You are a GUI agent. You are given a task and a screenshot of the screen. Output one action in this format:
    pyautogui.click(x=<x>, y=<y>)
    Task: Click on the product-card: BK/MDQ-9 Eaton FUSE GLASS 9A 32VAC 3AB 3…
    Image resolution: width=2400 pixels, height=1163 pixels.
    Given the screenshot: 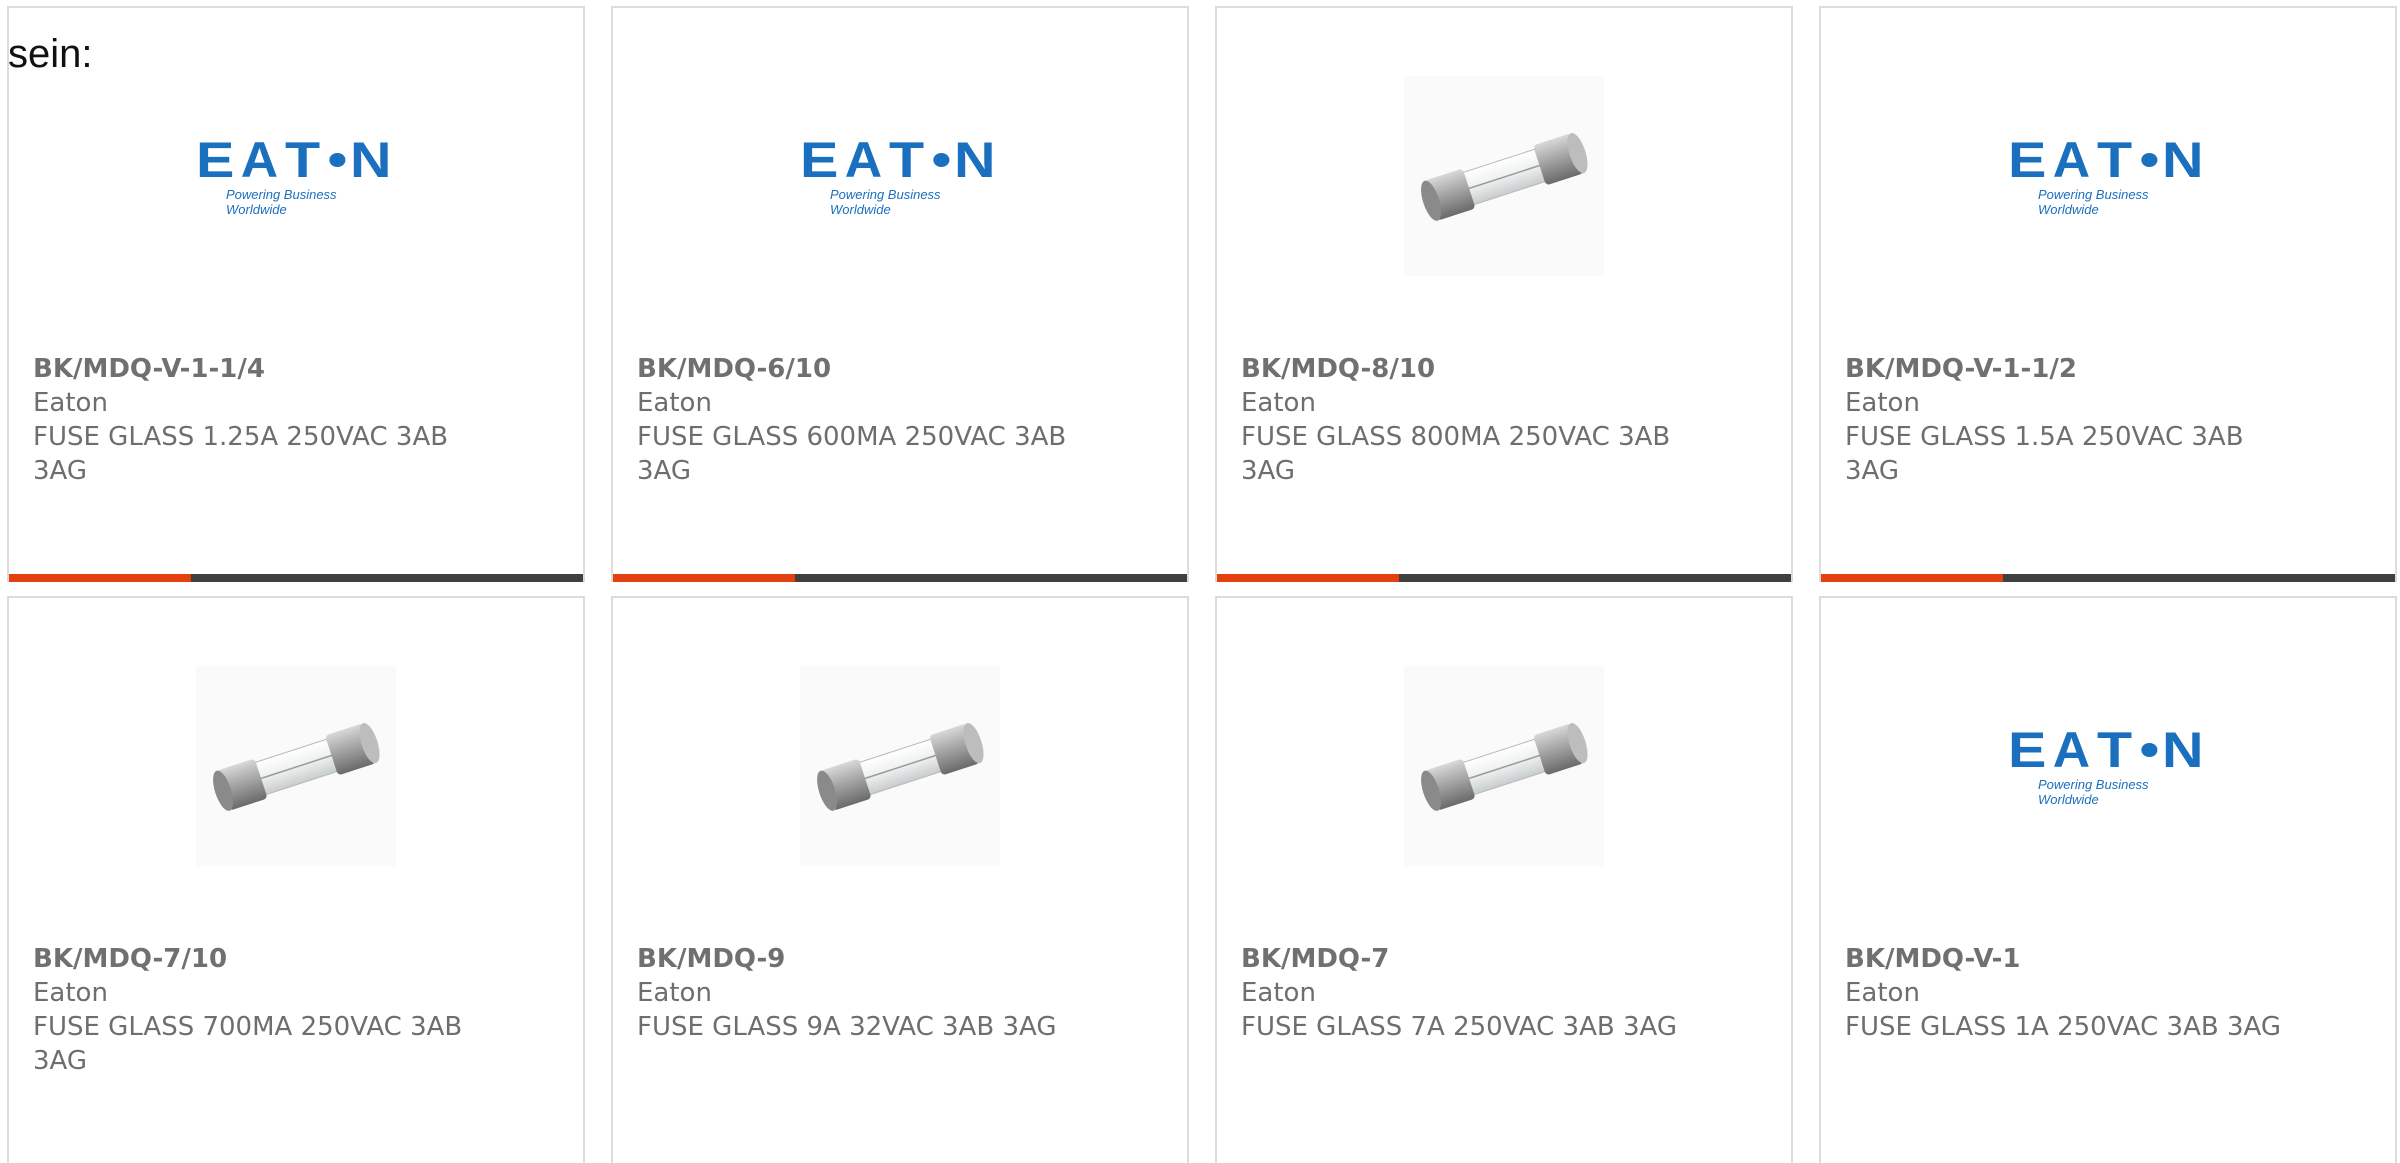 What is the action you would take?
    pyautogui.click(x=900, y=879)
    